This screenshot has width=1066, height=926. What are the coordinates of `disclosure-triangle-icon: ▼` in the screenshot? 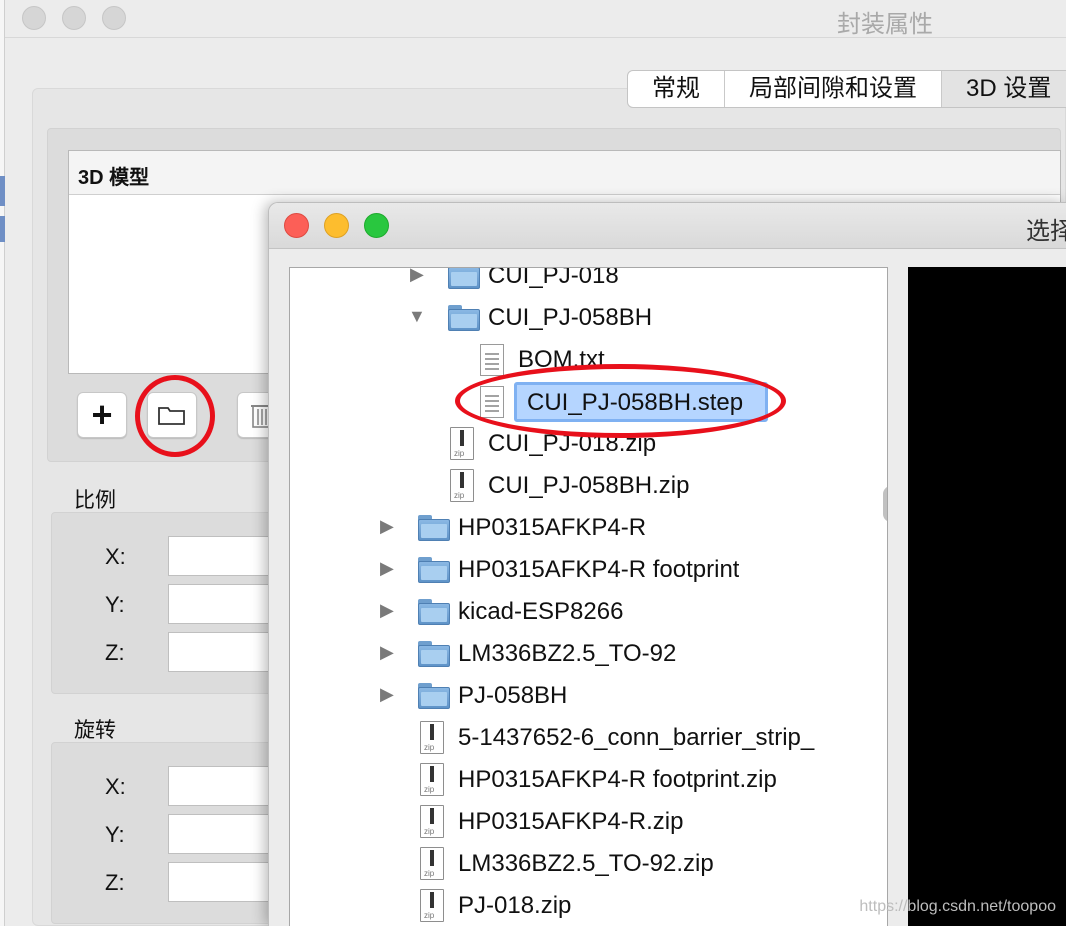 It's located at (417, 316).